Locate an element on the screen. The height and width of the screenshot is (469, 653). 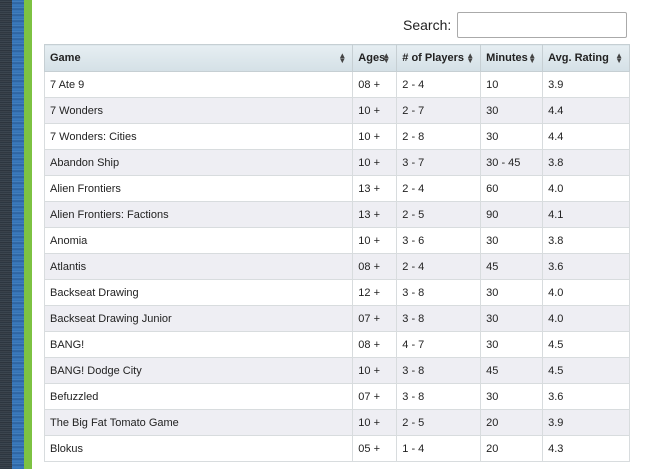
column-header-game: Game ▲ ▼ is located at coordinates (198, 58).